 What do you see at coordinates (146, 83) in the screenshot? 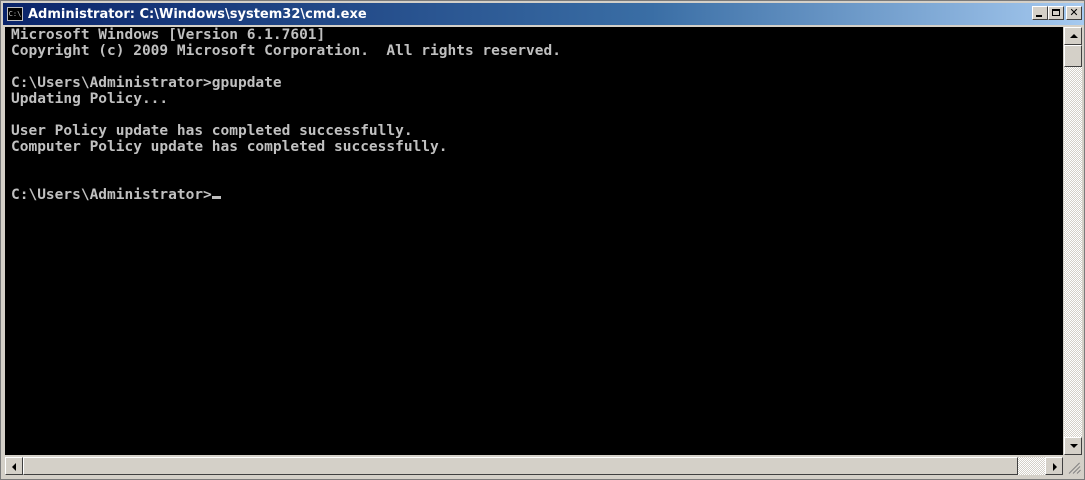
I see `console-line: C:\Users\Administrator>gpupdate` at bounding box center [146, 83].